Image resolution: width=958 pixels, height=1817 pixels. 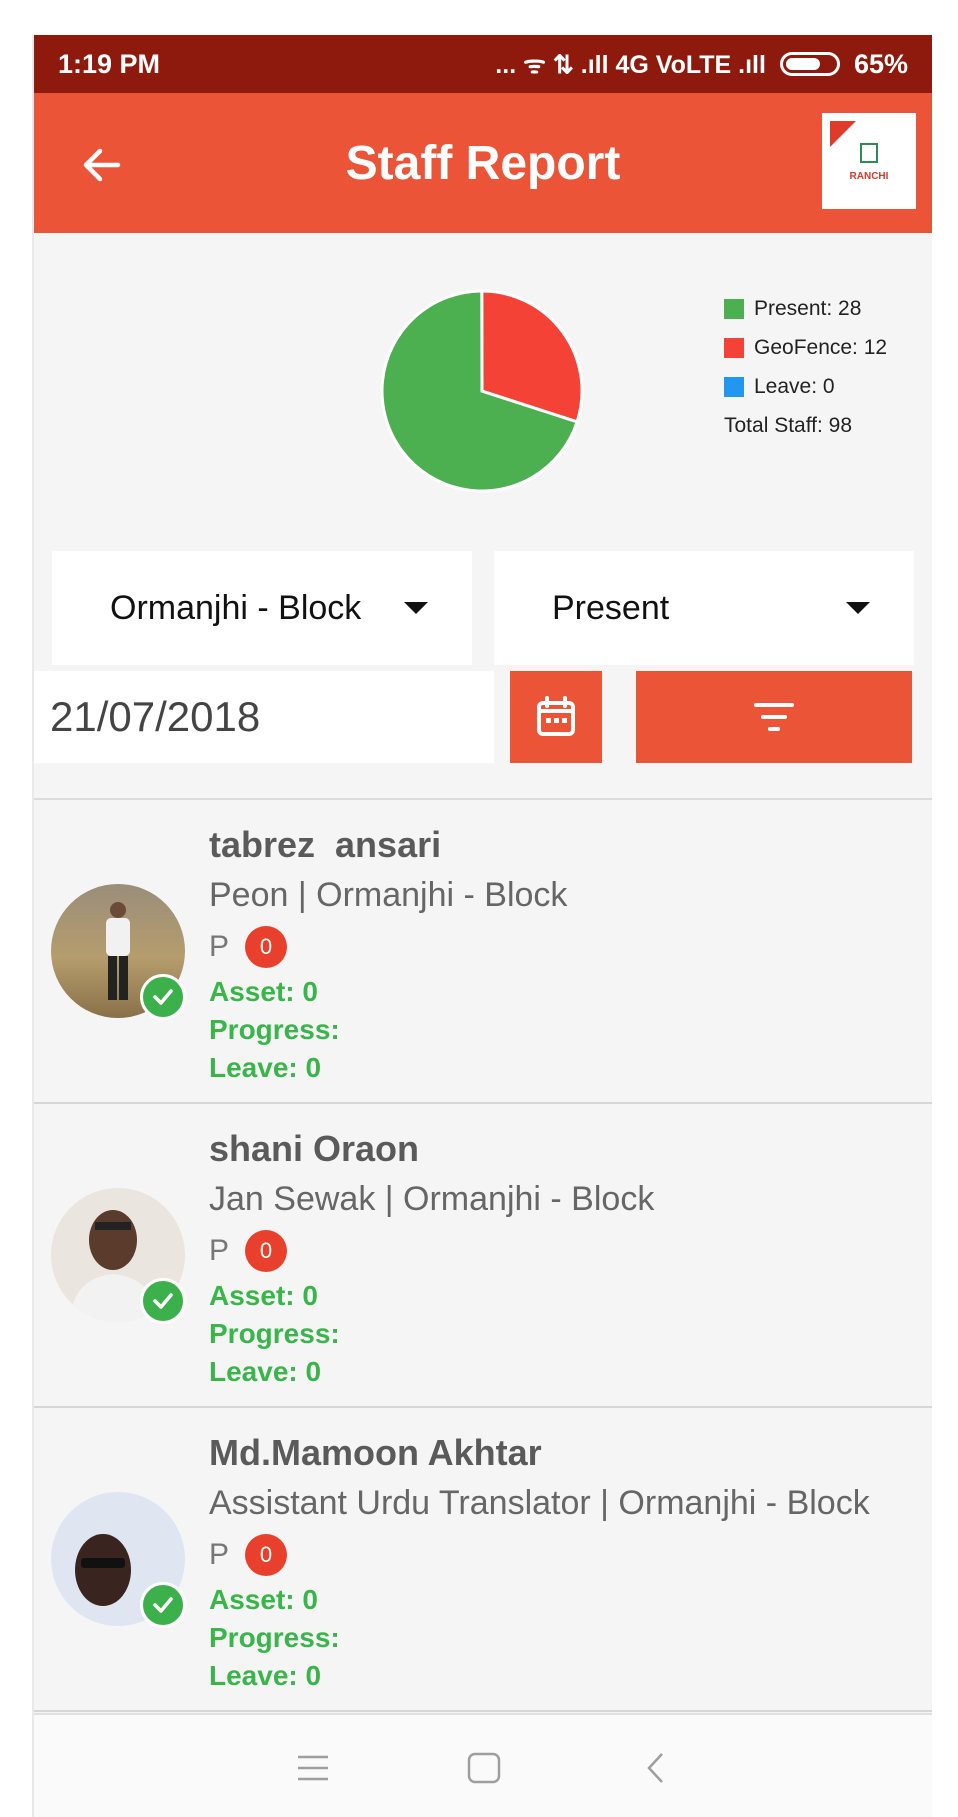 I want to click on legend-leave: Leave: 0, so click(x=805, y=386).